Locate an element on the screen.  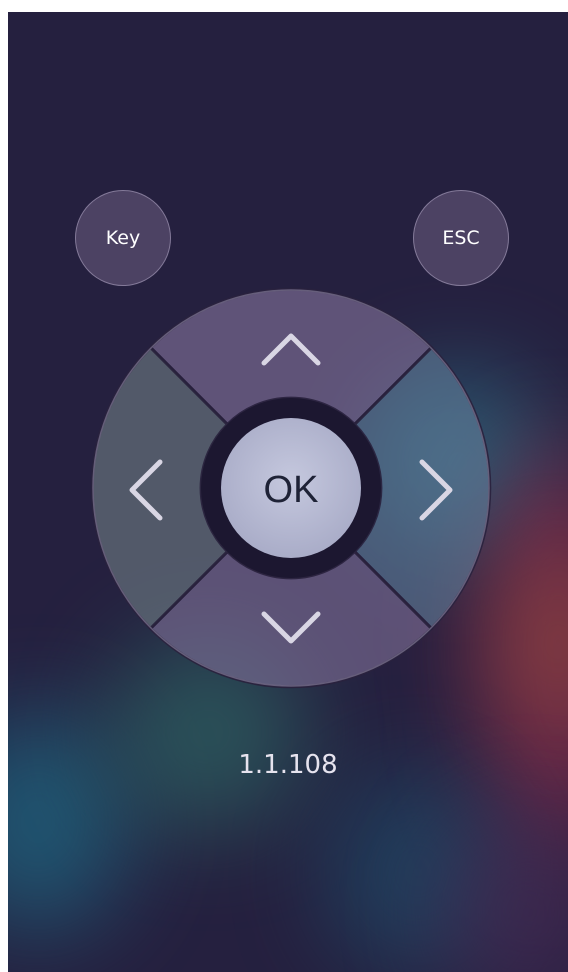
ok-button: OK is located at coordinates (291, 488).